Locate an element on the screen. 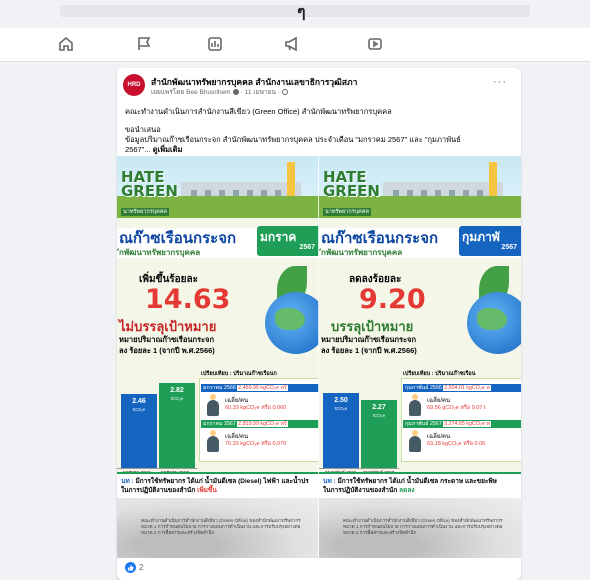  change-value: 14.63 is located at coordinates (188, 299).